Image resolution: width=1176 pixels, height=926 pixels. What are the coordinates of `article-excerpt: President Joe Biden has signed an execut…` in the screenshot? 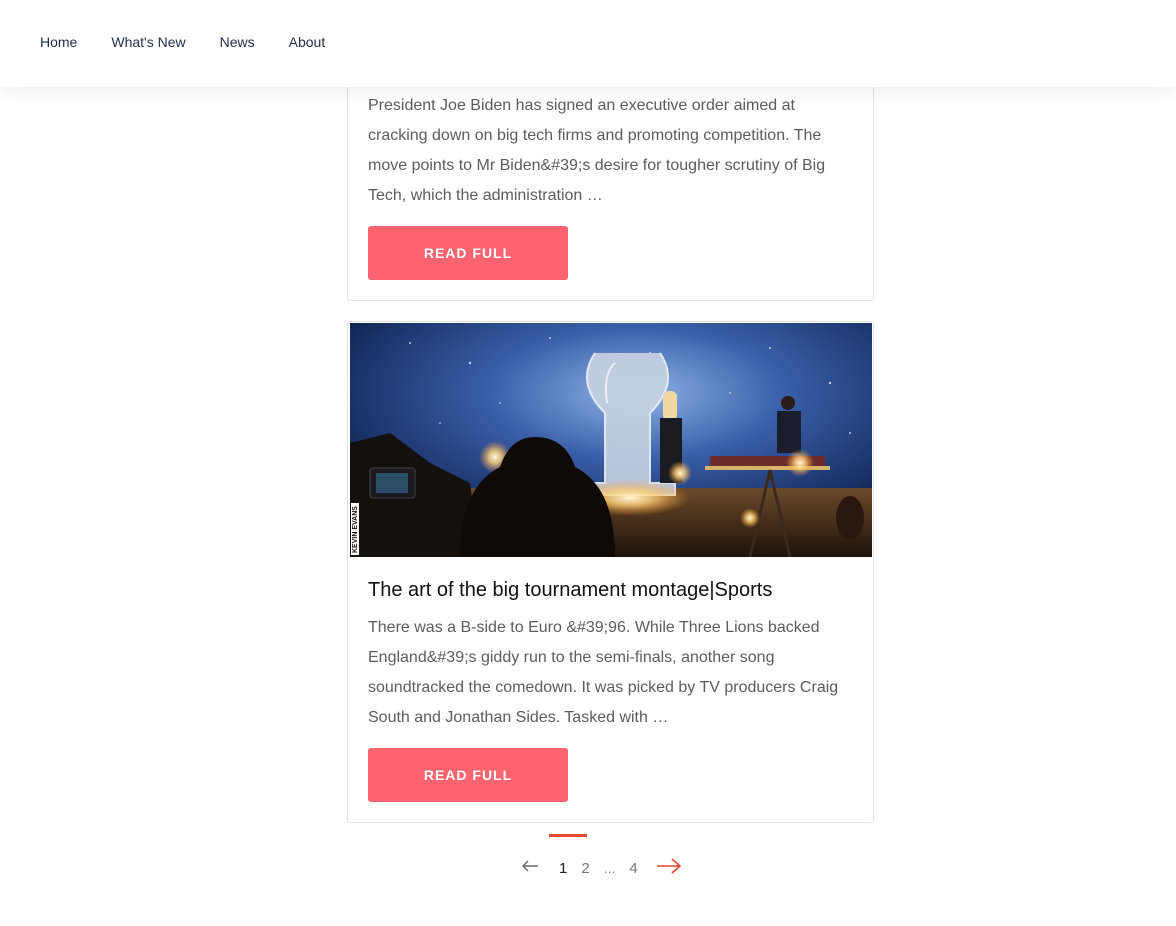 It's located at (597, 150).